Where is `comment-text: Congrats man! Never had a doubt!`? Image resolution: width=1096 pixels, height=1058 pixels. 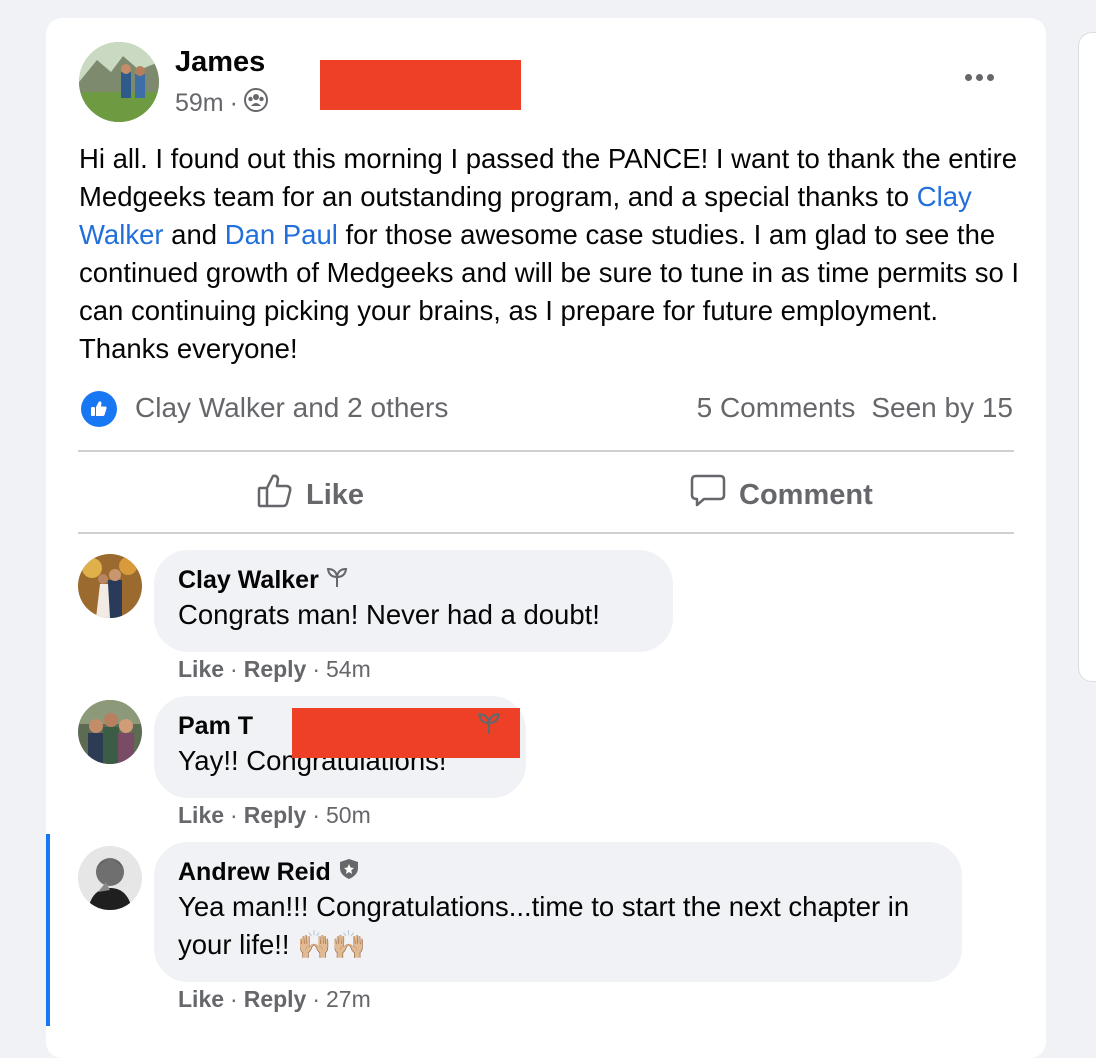
comment-text: Congrats man! Never had a doubt! is located at coordinates (389, 614).